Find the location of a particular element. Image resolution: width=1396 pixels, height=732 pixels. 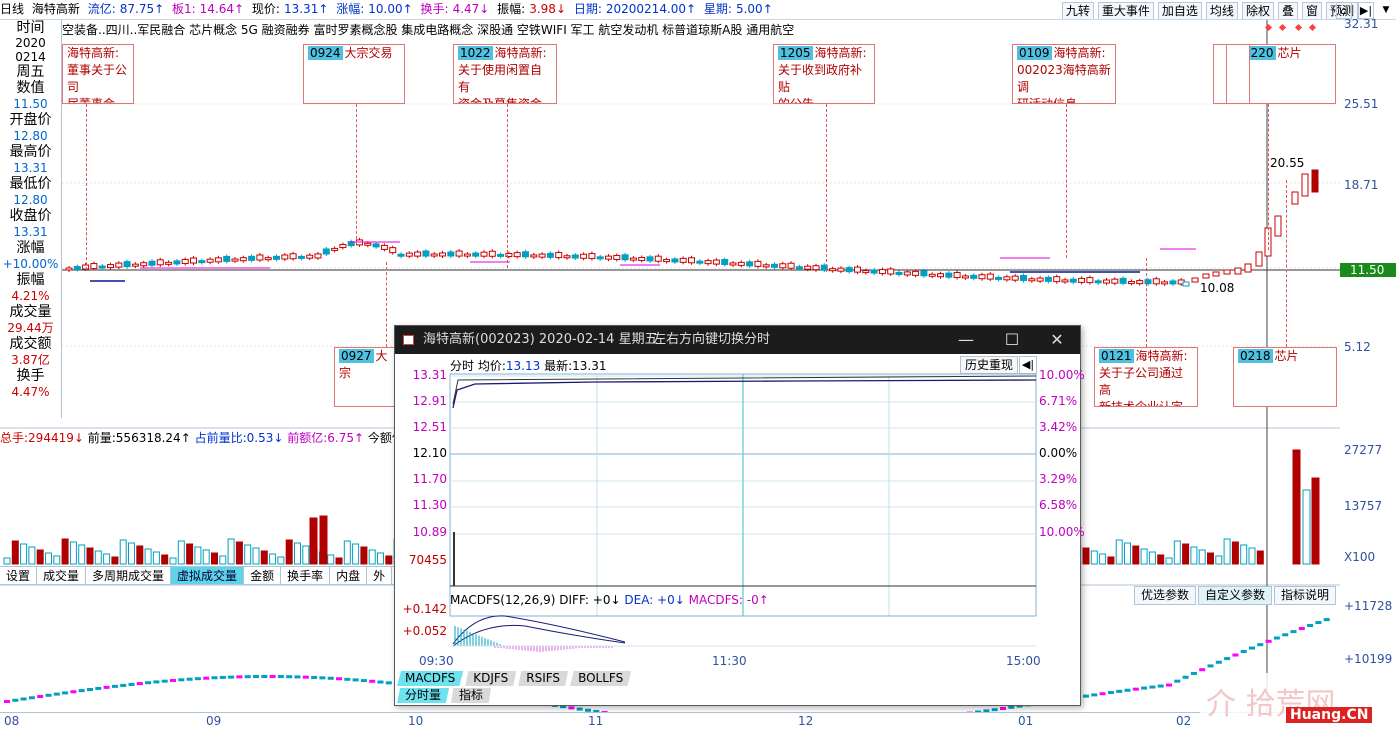

indicator-tab-0: 设置 is located at coordinates (19, 575).